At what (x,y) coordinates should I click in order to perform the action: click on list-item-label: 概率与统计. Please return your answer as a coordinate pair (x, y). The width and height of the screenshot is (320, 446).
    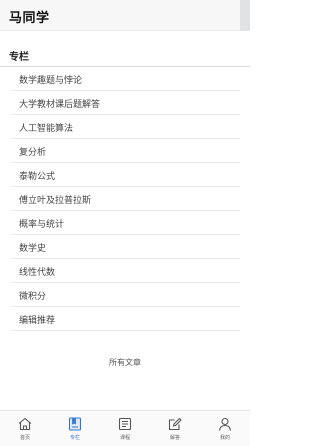
    Looking at the image, I should click on (42, 224).